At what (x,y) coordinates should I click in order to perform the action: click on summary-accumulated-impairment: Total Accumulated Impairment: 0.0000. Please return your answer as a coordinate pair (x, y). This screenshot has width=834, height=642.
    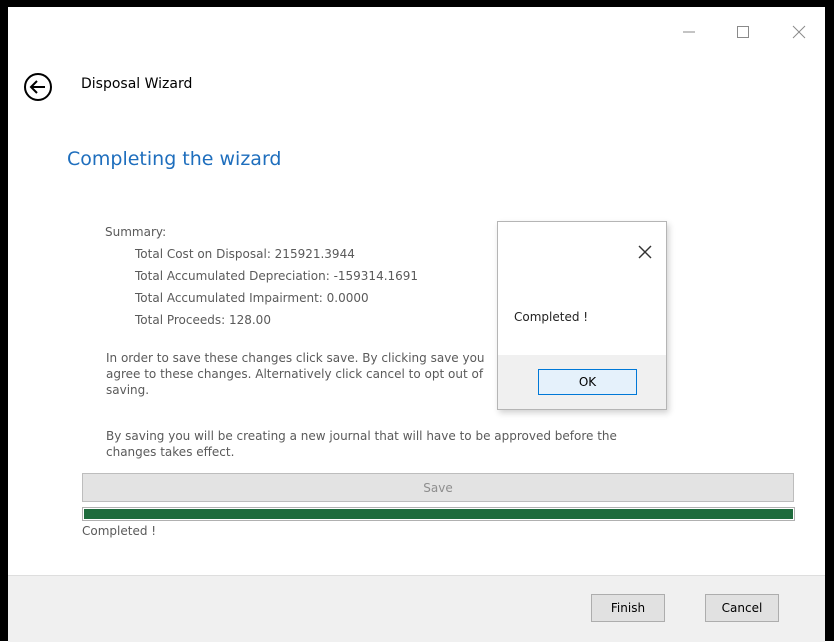
    Looking at the image, I should click on (252, 298).